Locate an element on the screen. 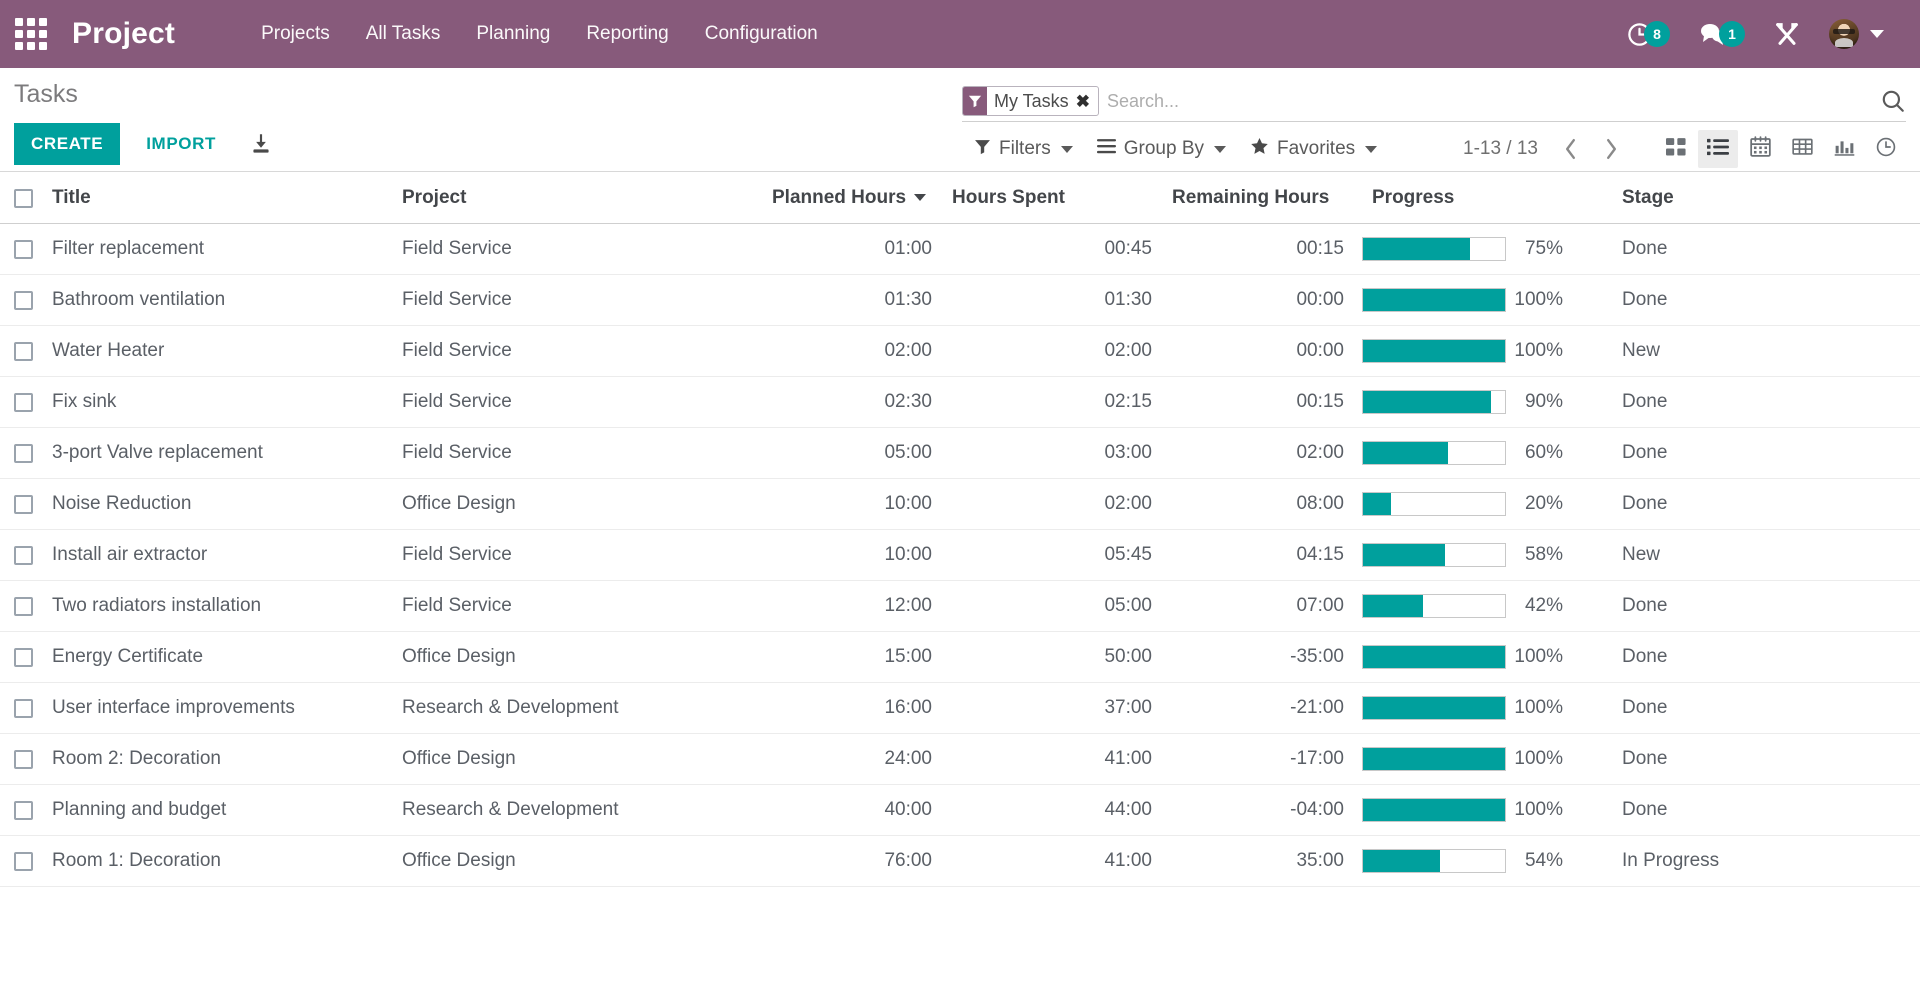 The height and width of the screenshot is (1001, 1920). cell-title: Fix sink is located at coordinates (217, 402).